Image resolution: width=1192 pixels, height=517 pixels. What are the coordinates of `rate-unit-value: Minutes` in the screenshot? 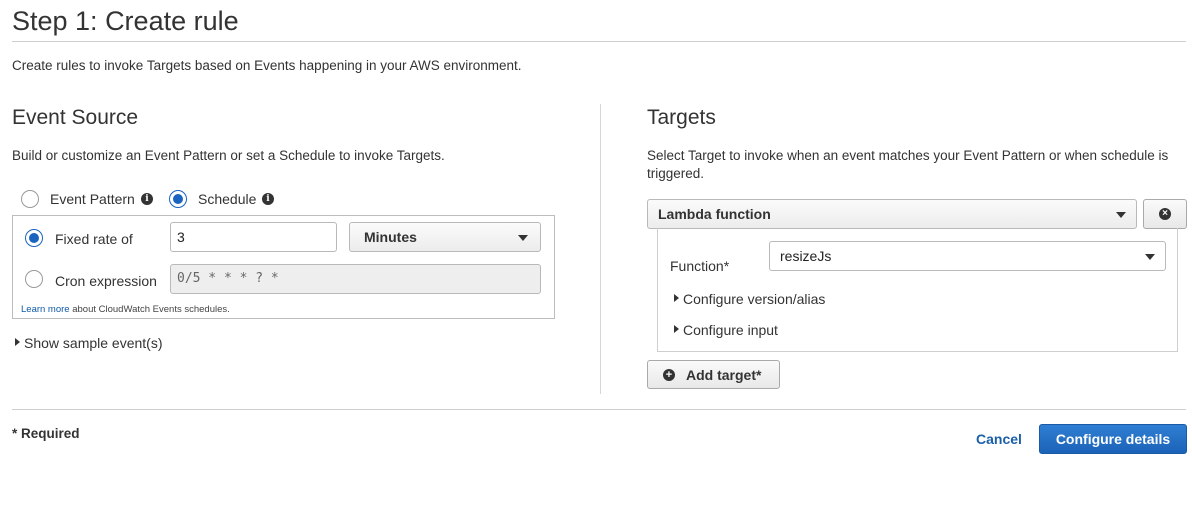 It's located at (390, 237).